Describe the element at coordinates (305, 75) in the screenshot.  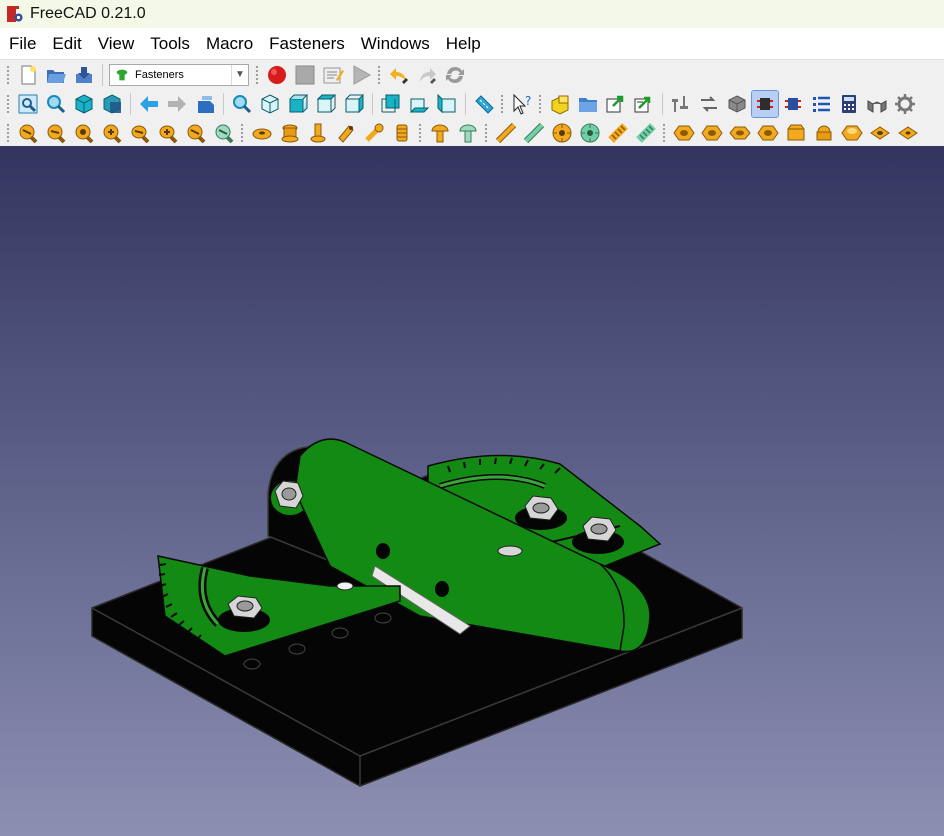
I see `stop-macro-icon` at that location.